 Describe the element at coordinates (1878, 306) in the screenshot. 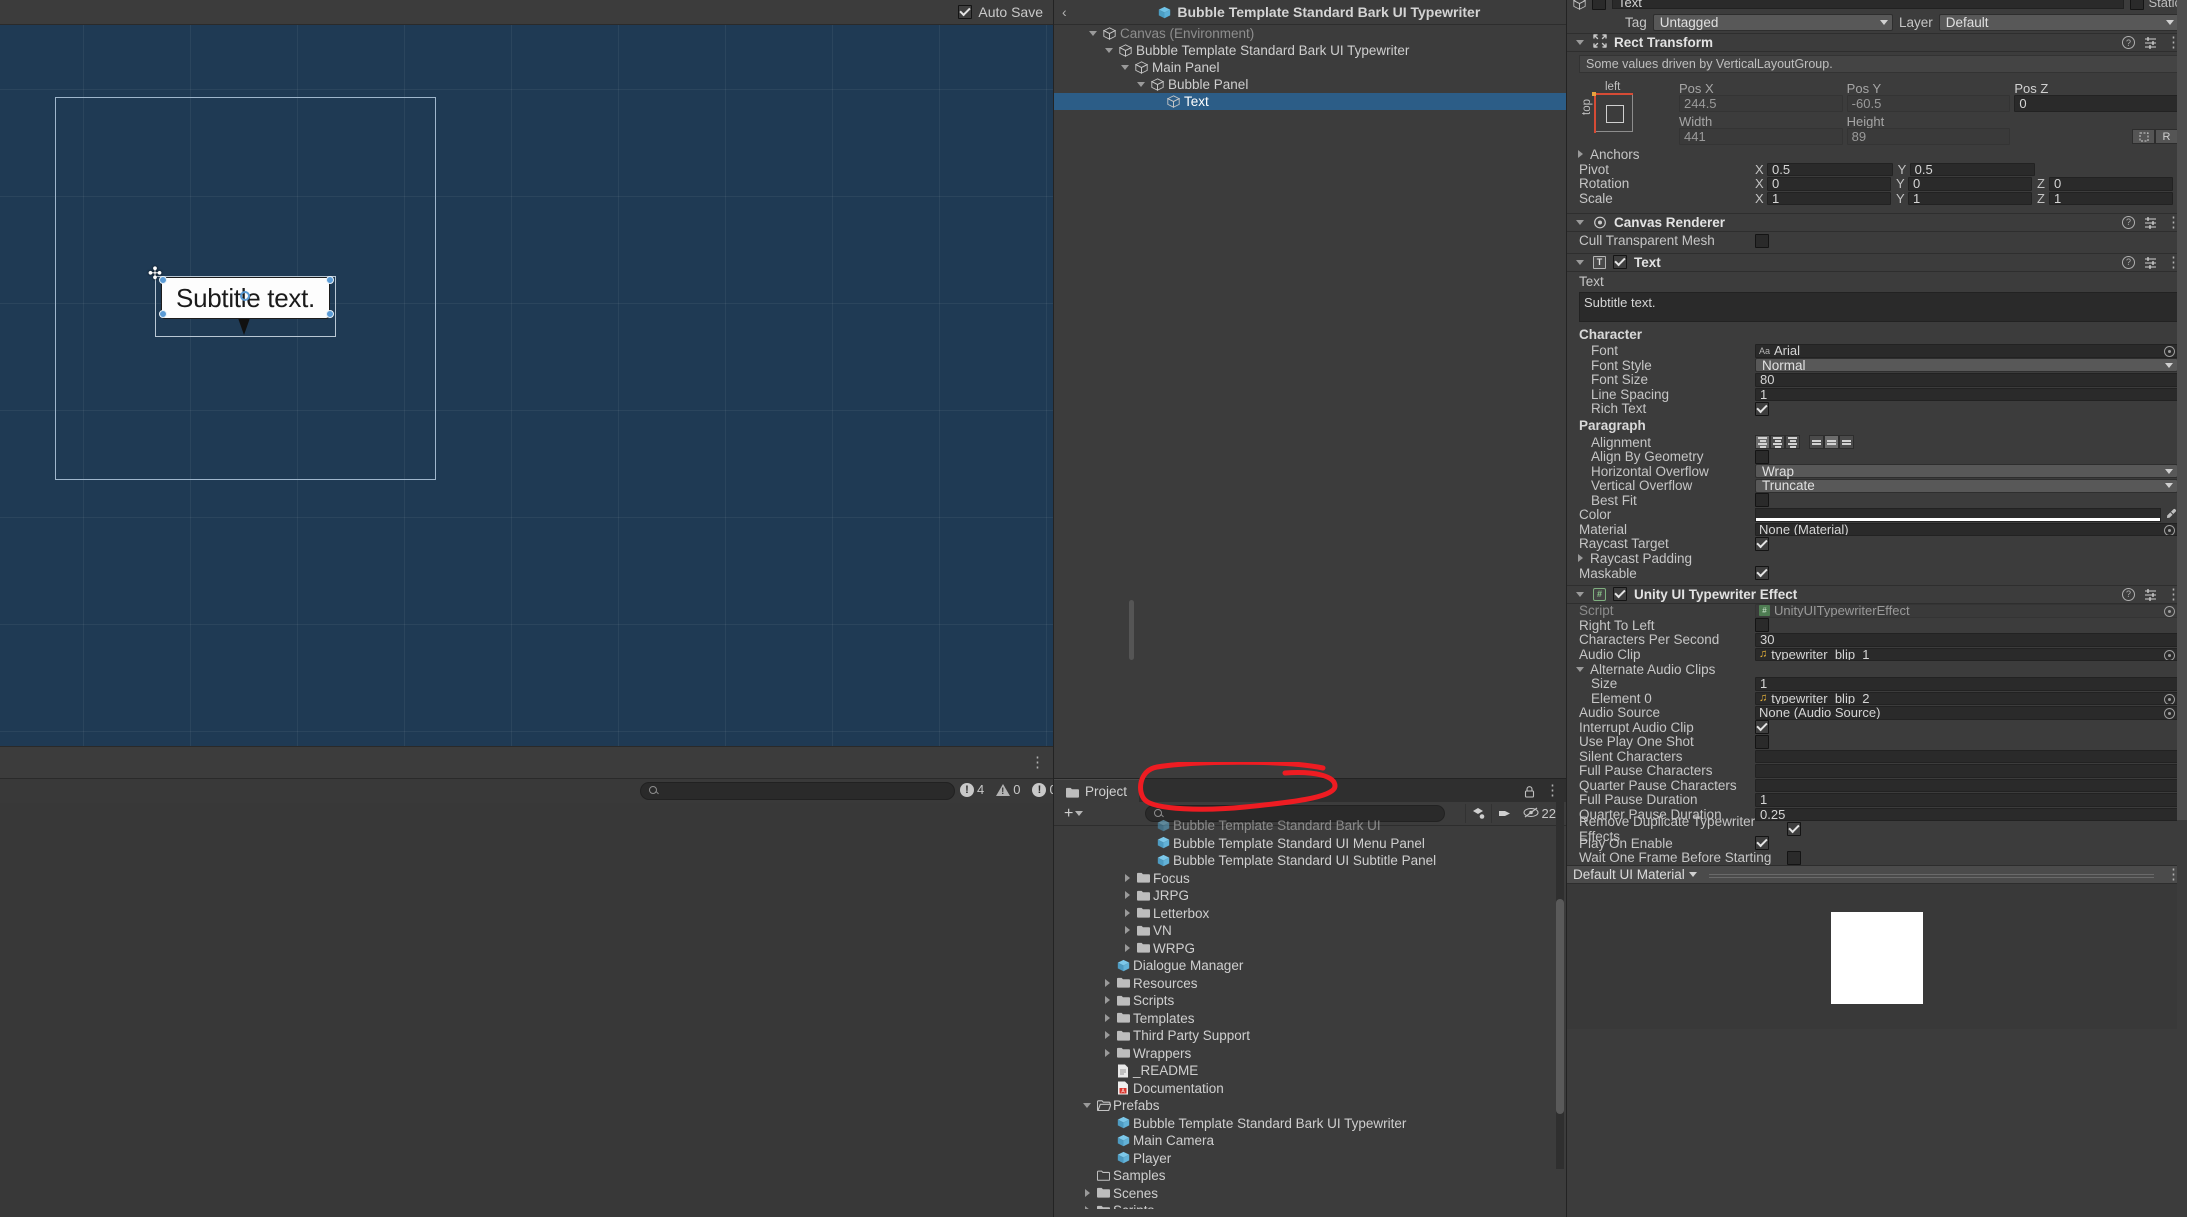

I see `text-value-textarea: Subtitle text.` at that location.